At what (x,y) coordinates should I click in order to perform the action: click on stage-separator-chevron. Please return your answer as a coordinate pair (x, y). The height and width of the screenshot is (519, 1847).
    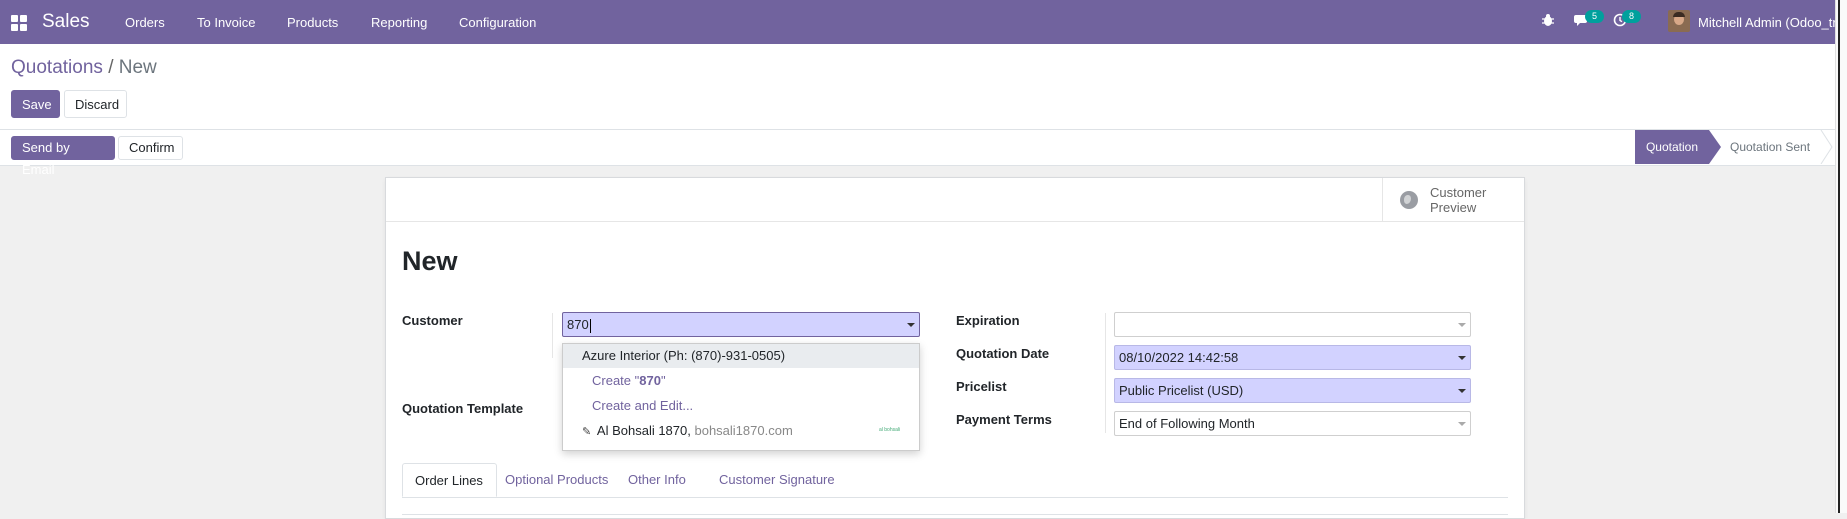
    Looking at the image, I should click on (1826, 147).